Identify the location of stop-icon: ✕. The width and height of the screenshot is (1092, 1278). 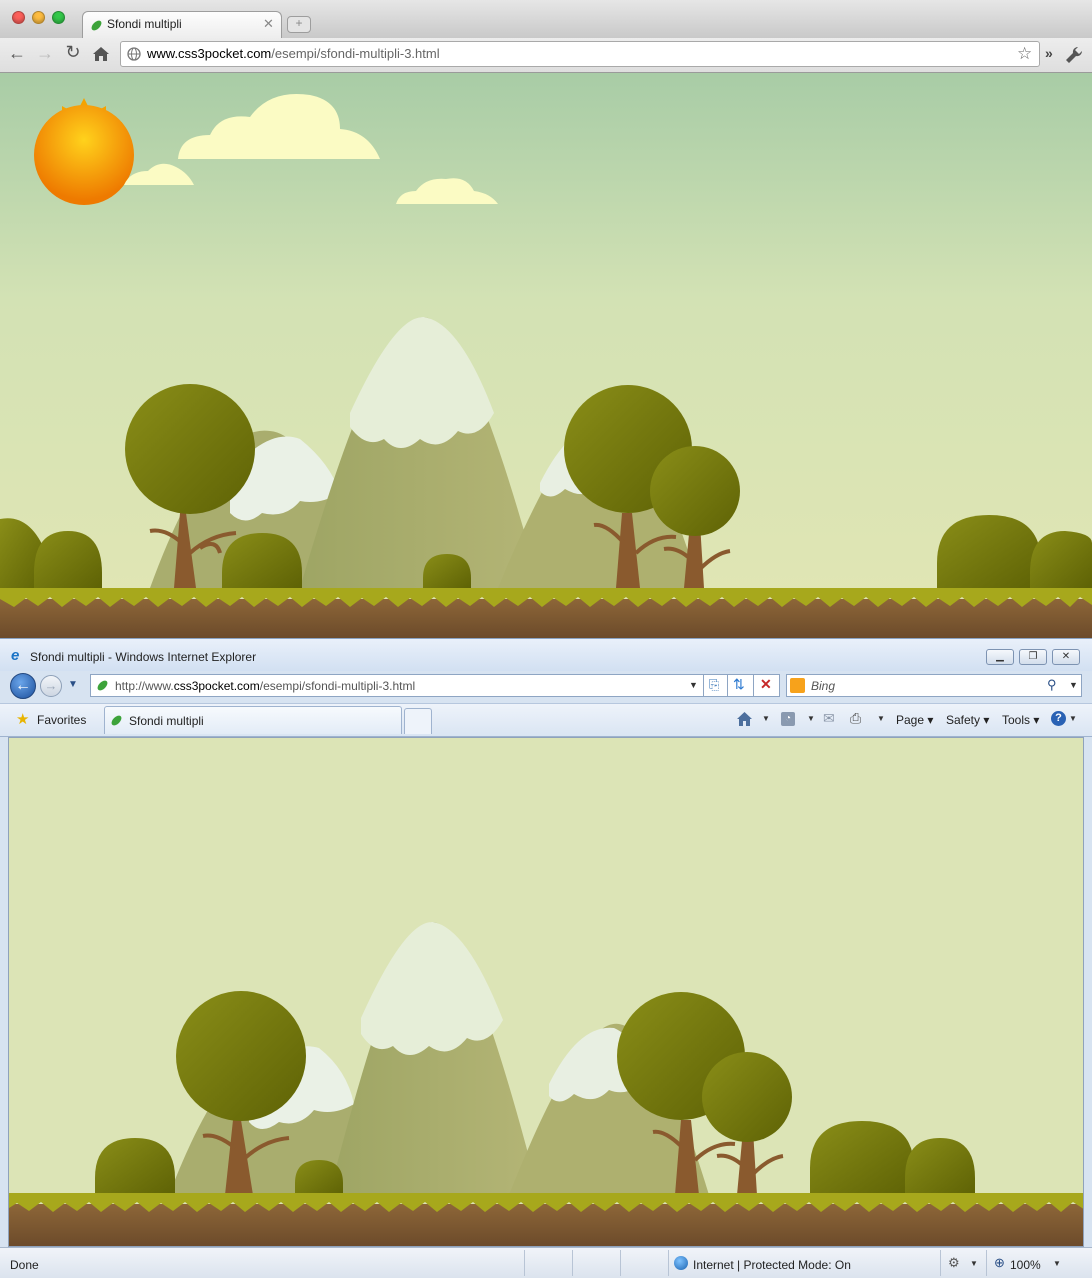
(766, 684).